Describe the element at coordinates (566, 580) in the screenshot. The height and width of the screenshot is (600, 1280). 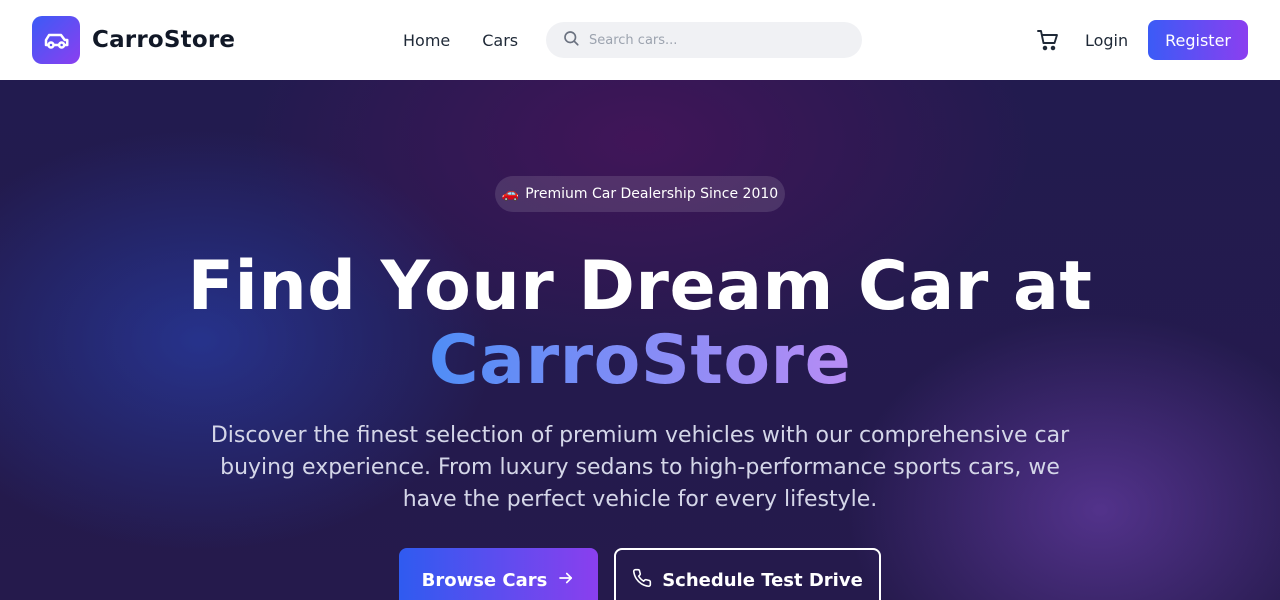
I see `arrow-right-icon` at that location.